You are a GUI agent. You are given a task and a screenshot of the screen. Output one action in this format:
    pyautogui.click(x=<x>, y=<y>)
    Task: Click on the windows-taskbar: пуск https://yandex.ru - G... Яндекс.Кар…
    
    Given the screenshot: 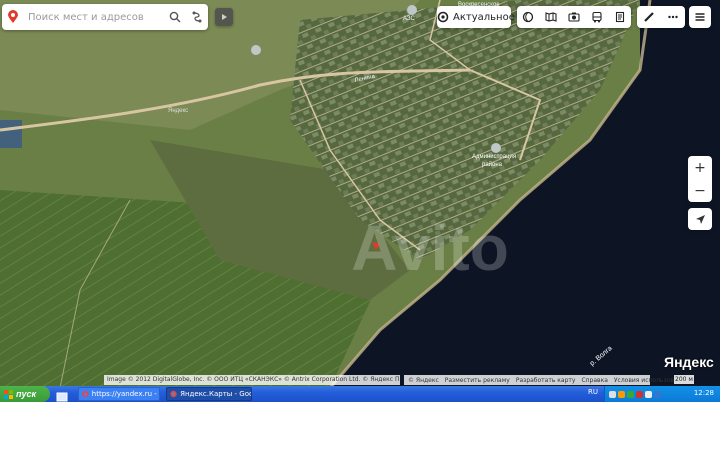 What is the action you would take?
    pyautogui.click(x=360, y=394)
    